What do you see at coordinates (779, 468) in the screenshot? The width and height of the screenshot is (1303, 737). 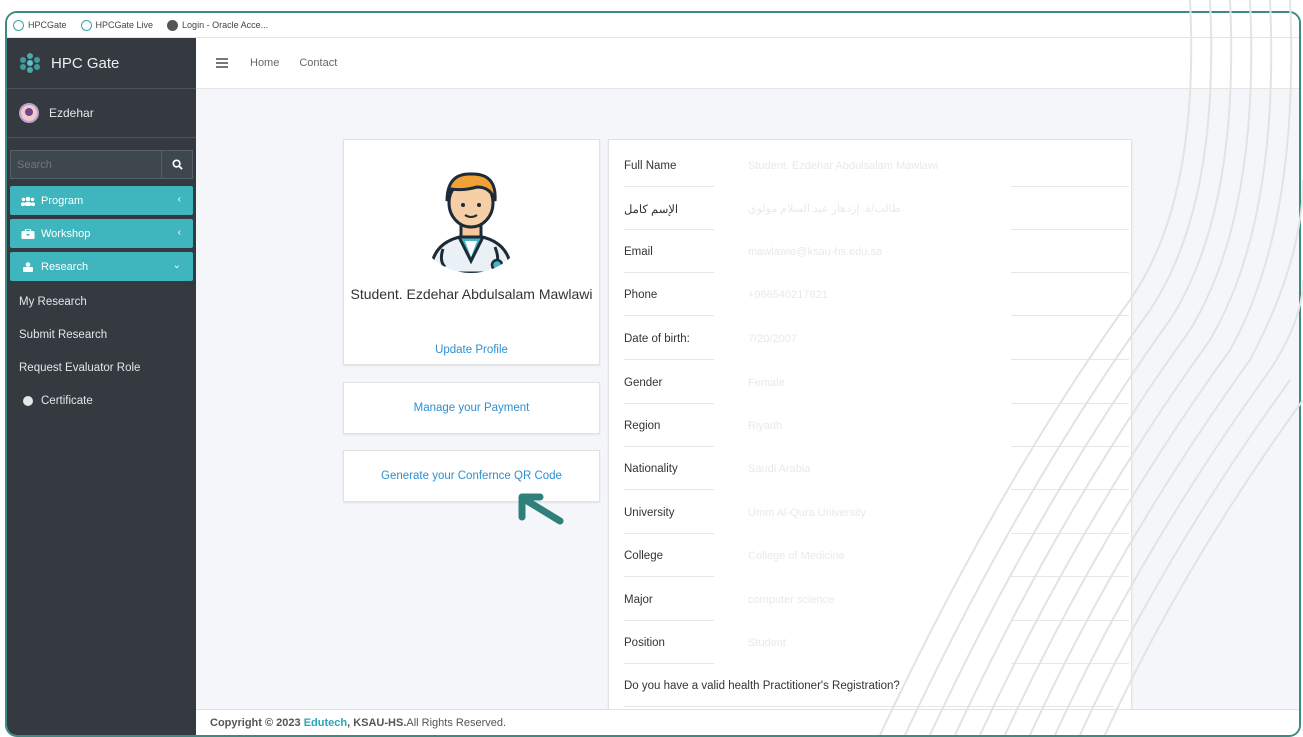 I see `detail-value: Saudi Arabia` at bounding box center [779, 468].